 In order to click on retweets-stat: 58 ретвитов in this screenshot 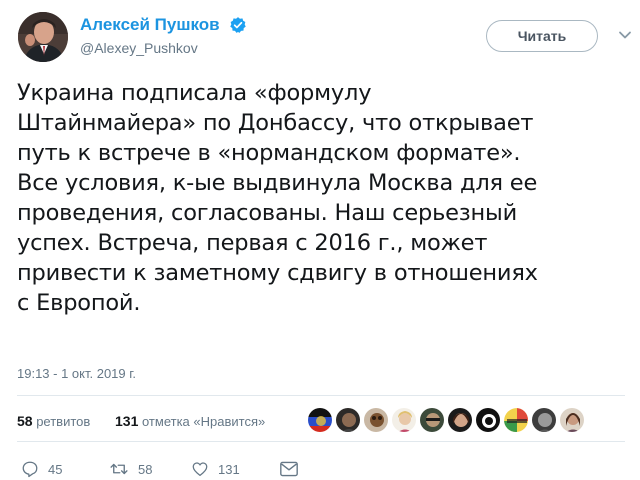, I will do `click(53, 421)`.